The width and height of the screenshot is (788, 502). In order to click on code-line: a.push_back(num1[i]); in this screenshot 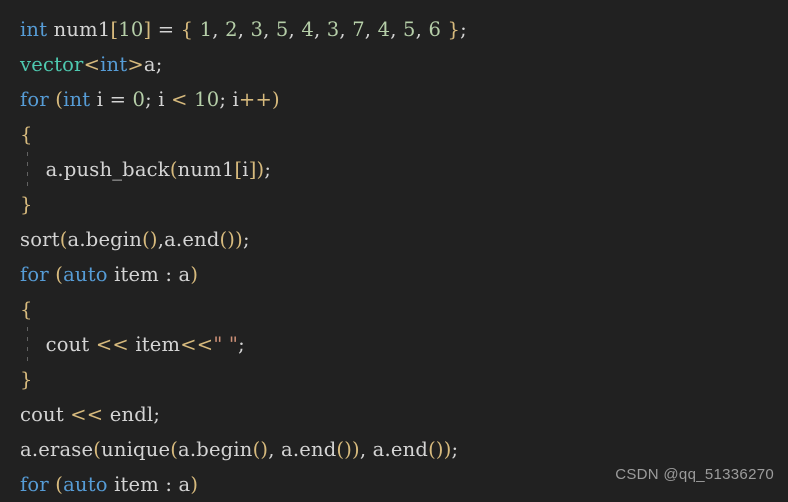, I will do `click(394, 169)`.